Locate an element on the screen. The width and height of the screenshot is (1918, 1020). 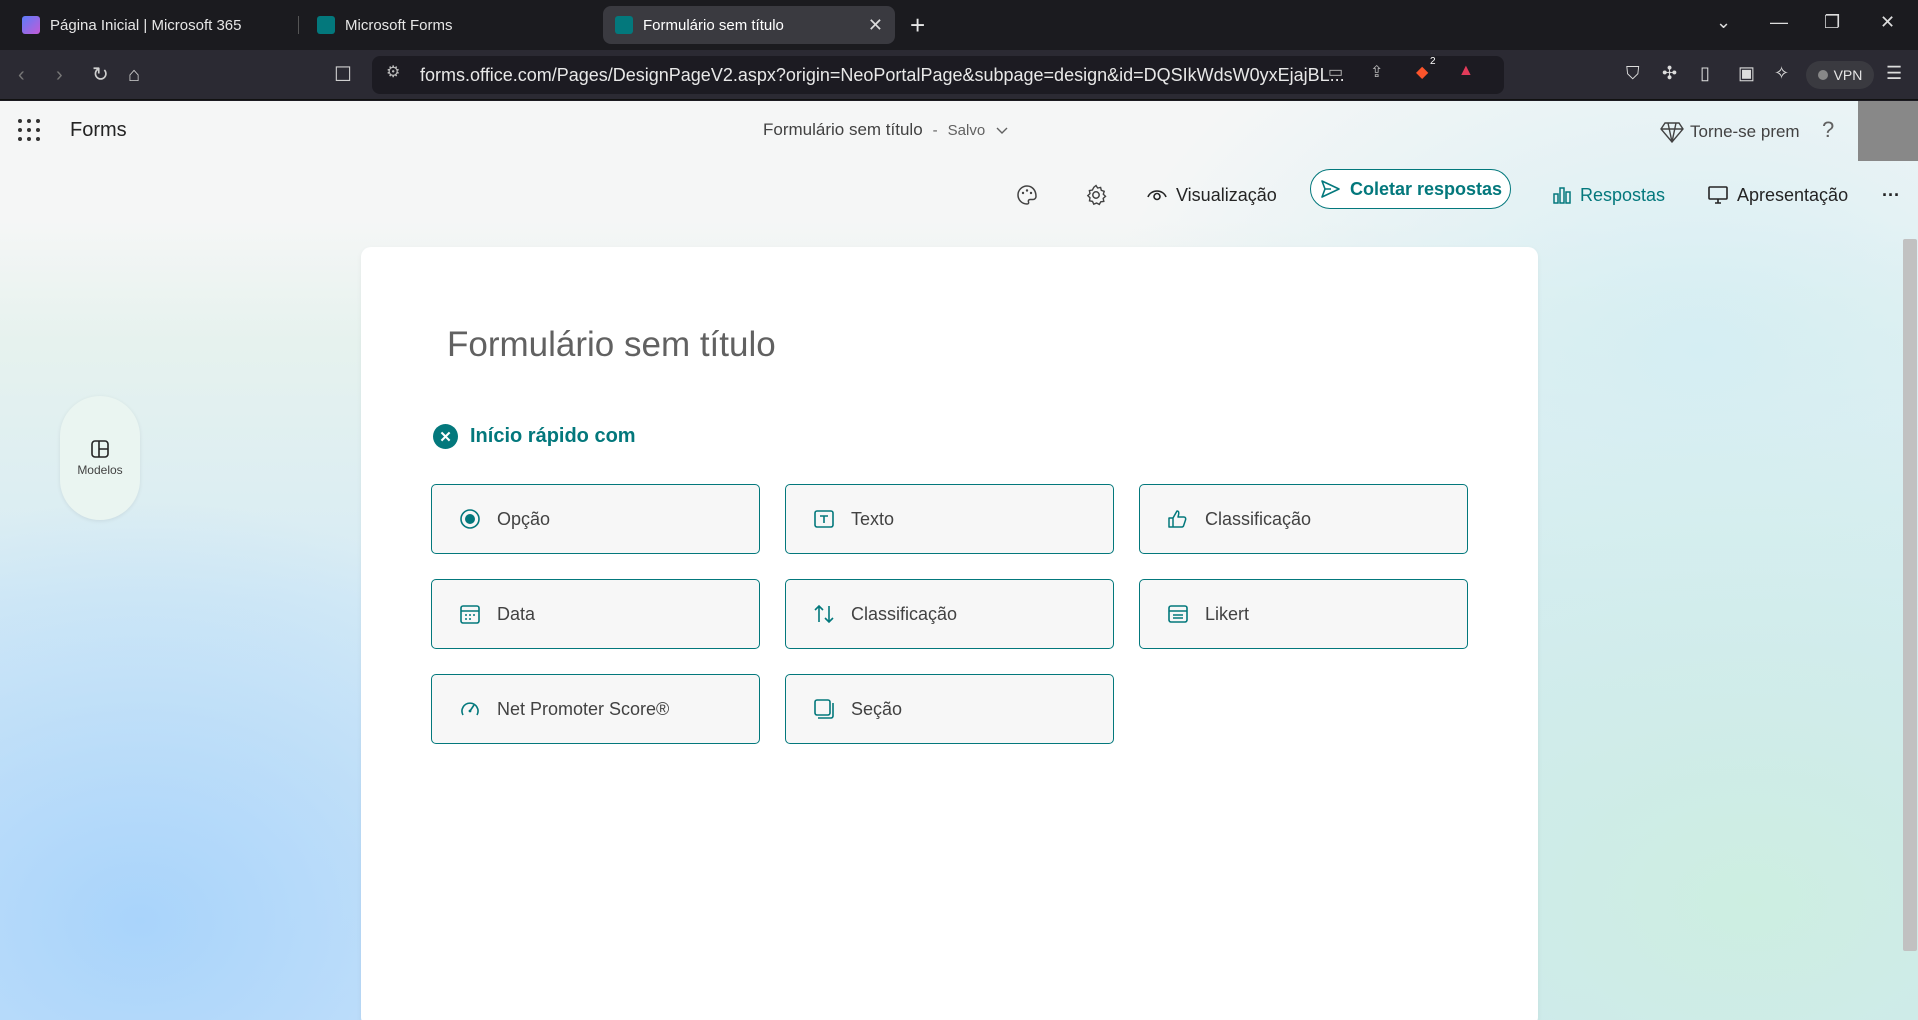
premium-label: Torne-se prem is located at coordinates (1745, 131).